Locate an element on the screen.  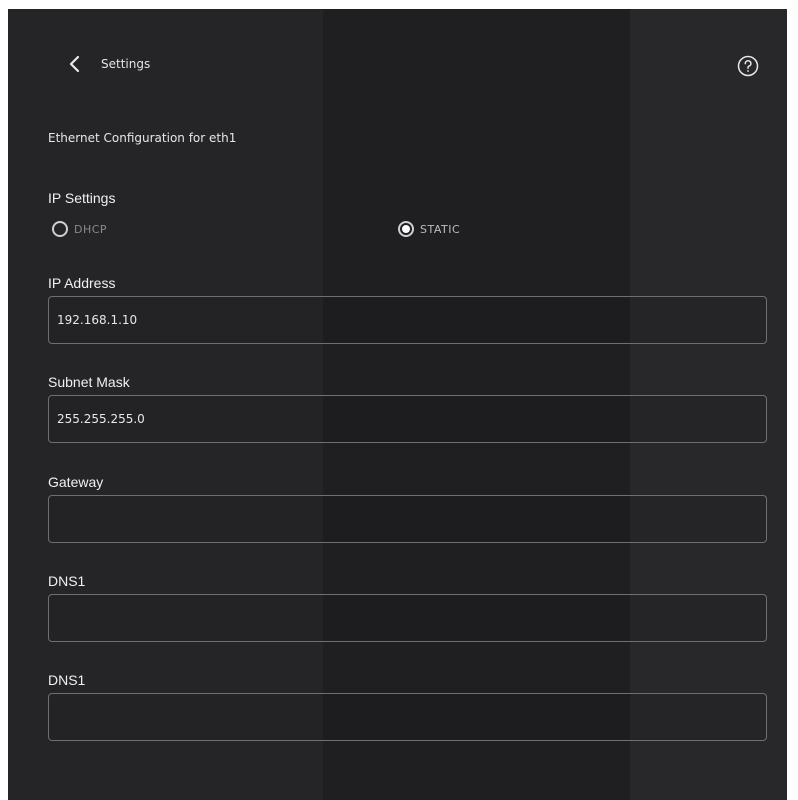
ip-settings-label: IP Settings is located at coordinates (82, 198).